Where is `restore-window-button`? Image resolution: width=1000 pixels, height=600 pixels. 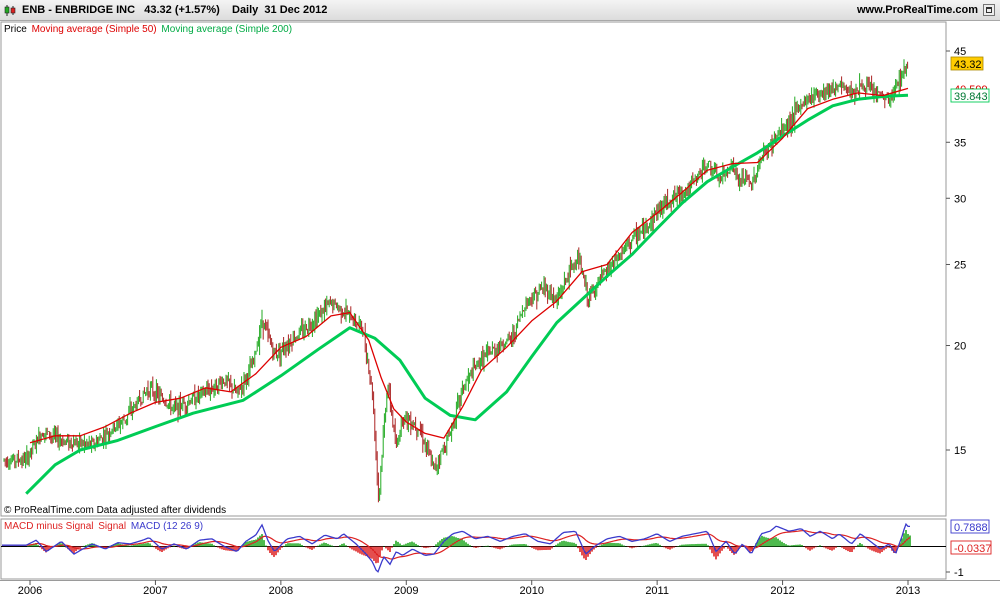 restore-window-button is located at coordinates (989, 10).